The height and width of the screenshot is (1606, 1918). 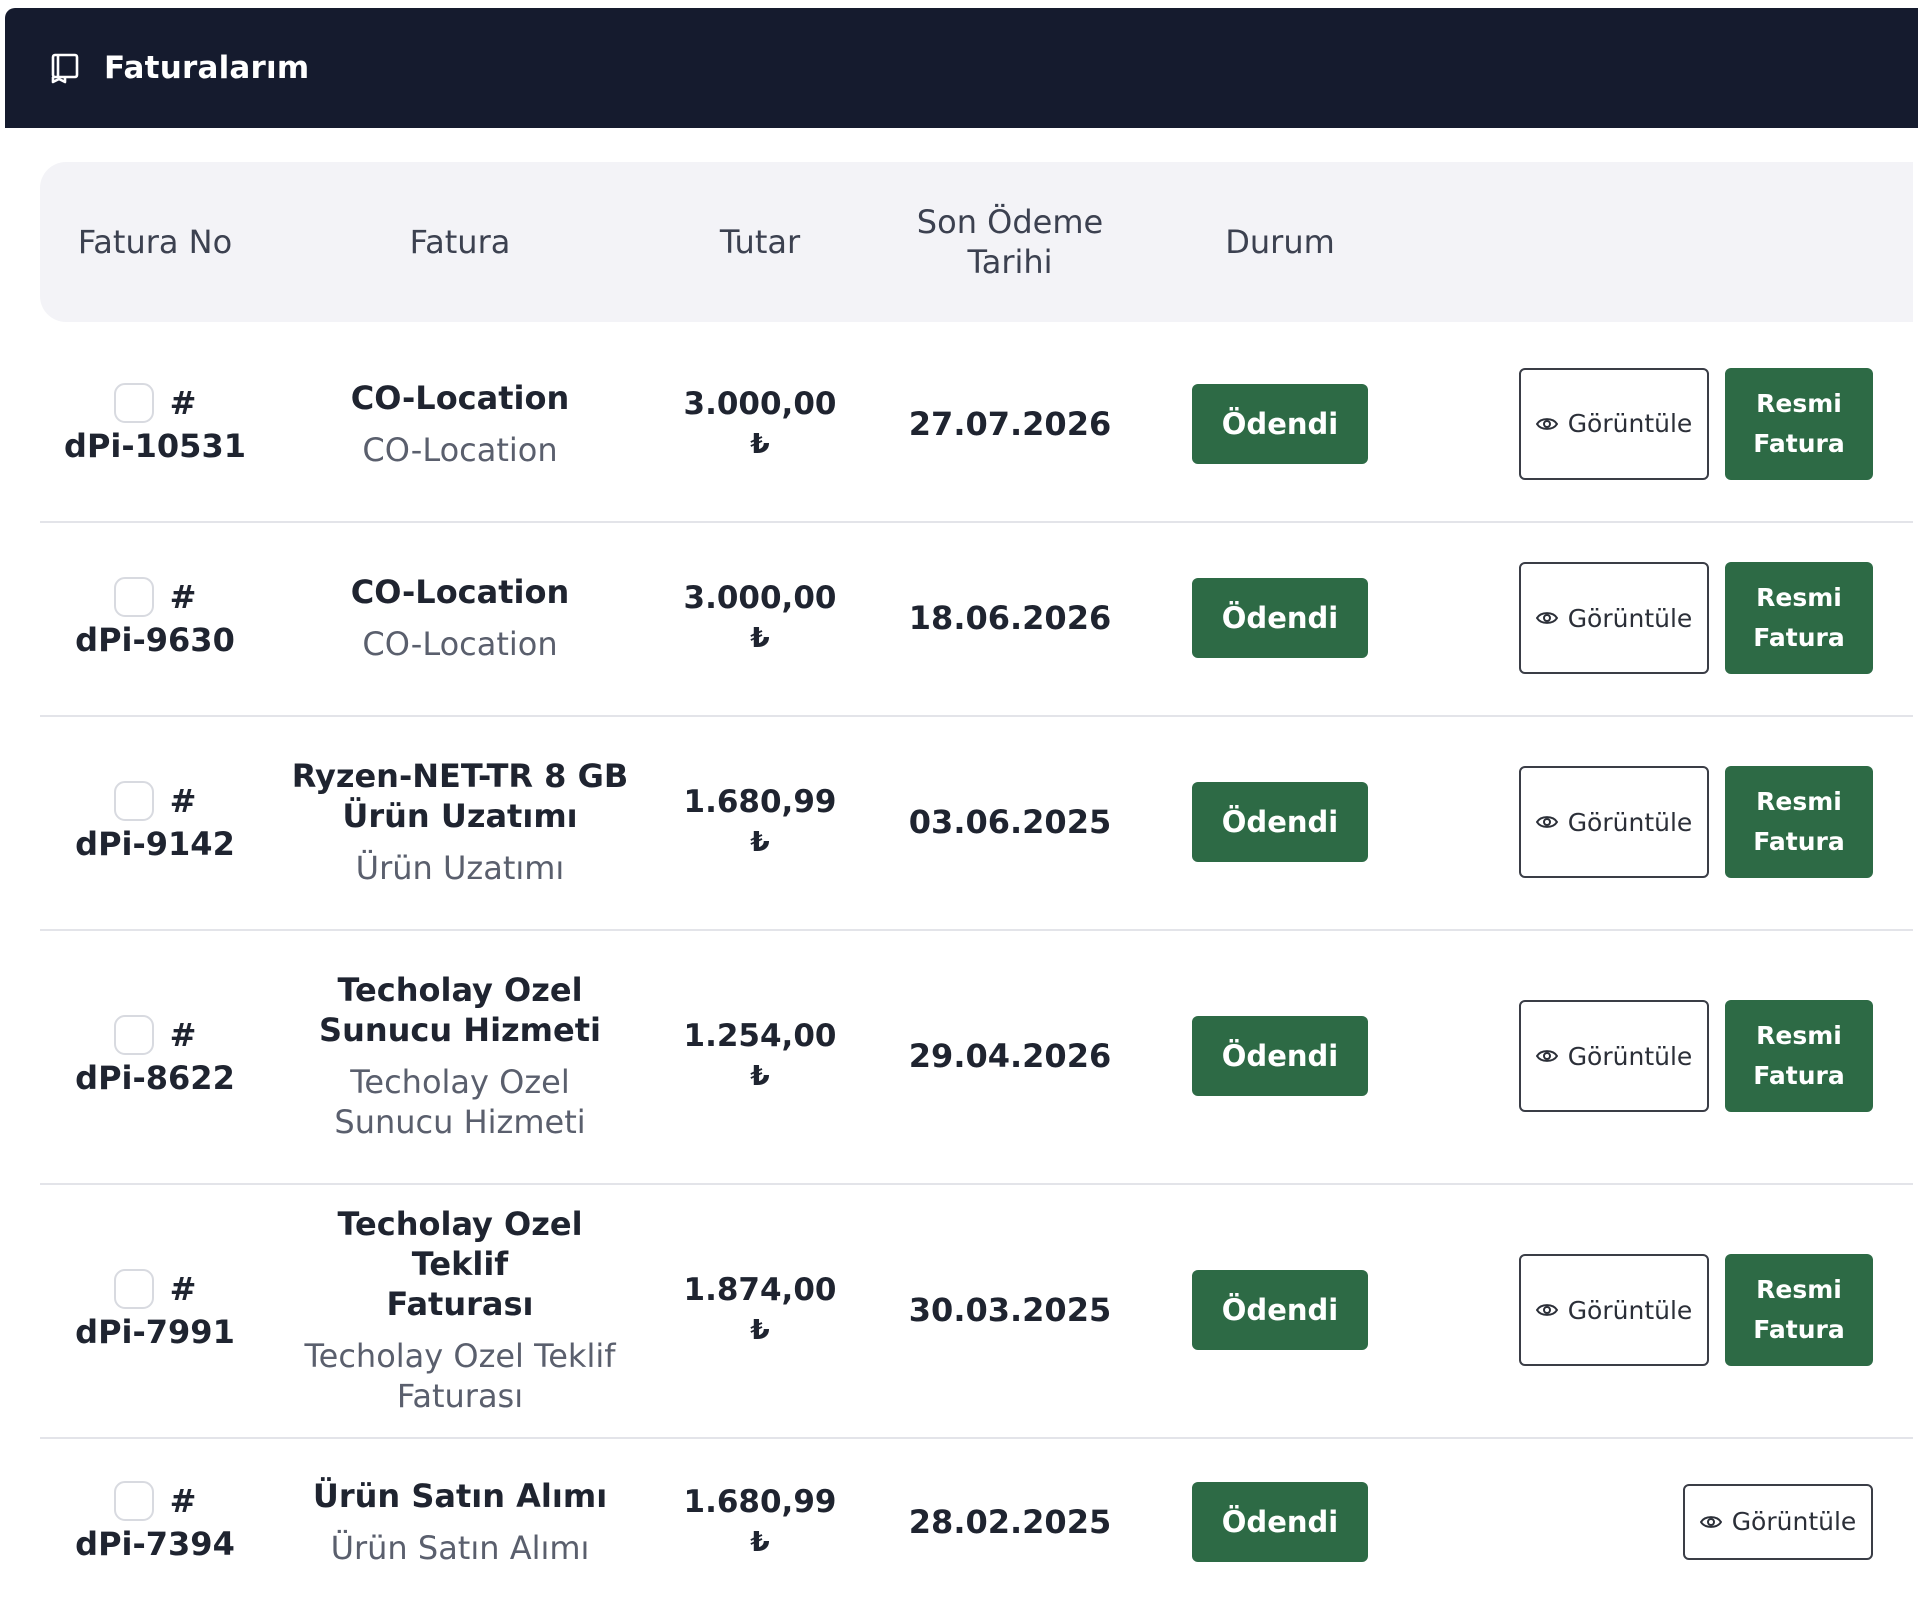 What do you see at coordinates (155, 1332) in the screenshot?
I see `invoice-number: dPi-7991` at bounding box center [155, 1332].